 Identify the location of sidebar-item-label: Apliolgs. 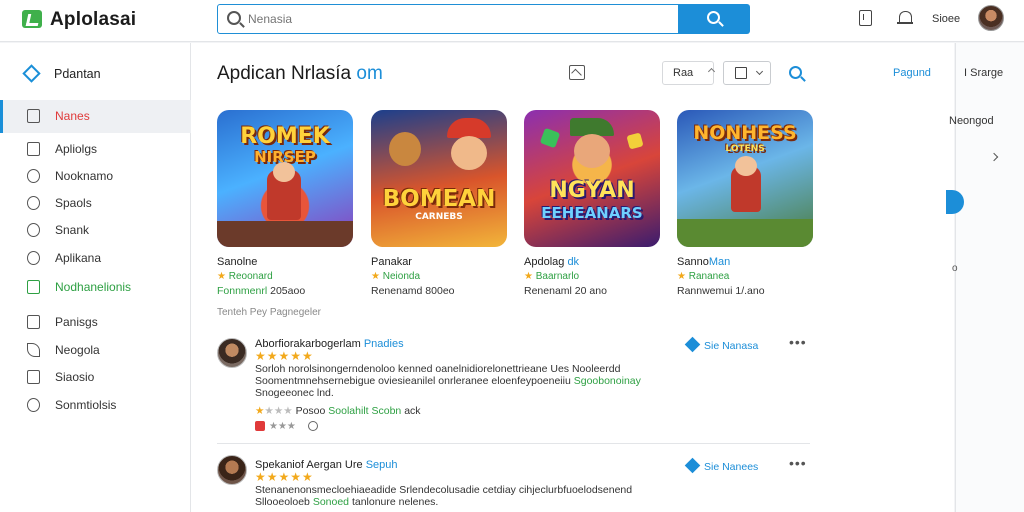
(76, 149).